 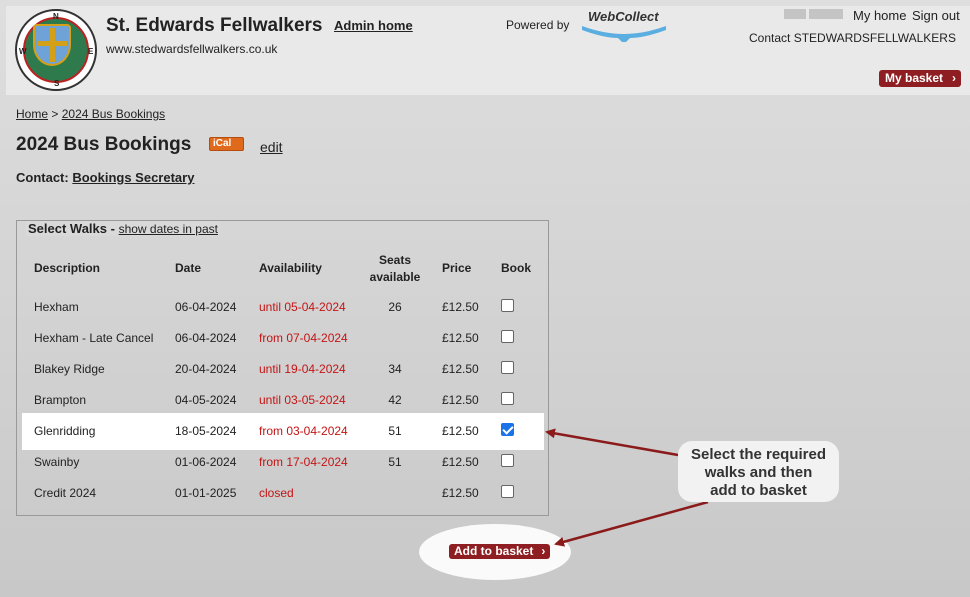 What do you see at coordinates (627, 487) in the screenshot?
I see `annotation-arrows` at bounding box center [627, 487].